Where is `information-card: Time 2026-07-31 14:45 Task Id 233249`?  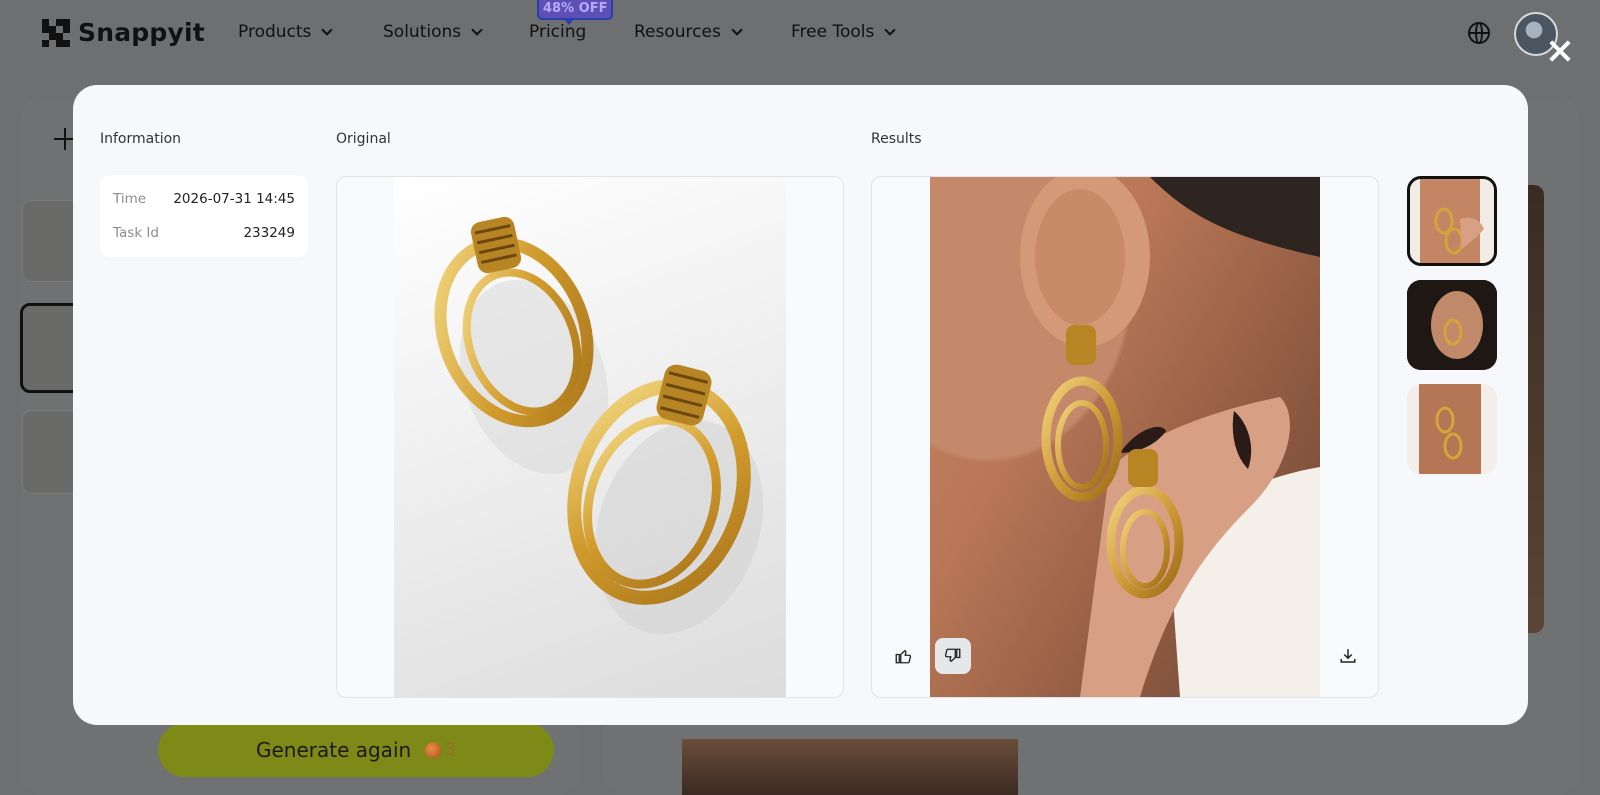
information-card: Time 2026-07-31 14:45 Task Id 233249 is located at coordinates (204, 216).